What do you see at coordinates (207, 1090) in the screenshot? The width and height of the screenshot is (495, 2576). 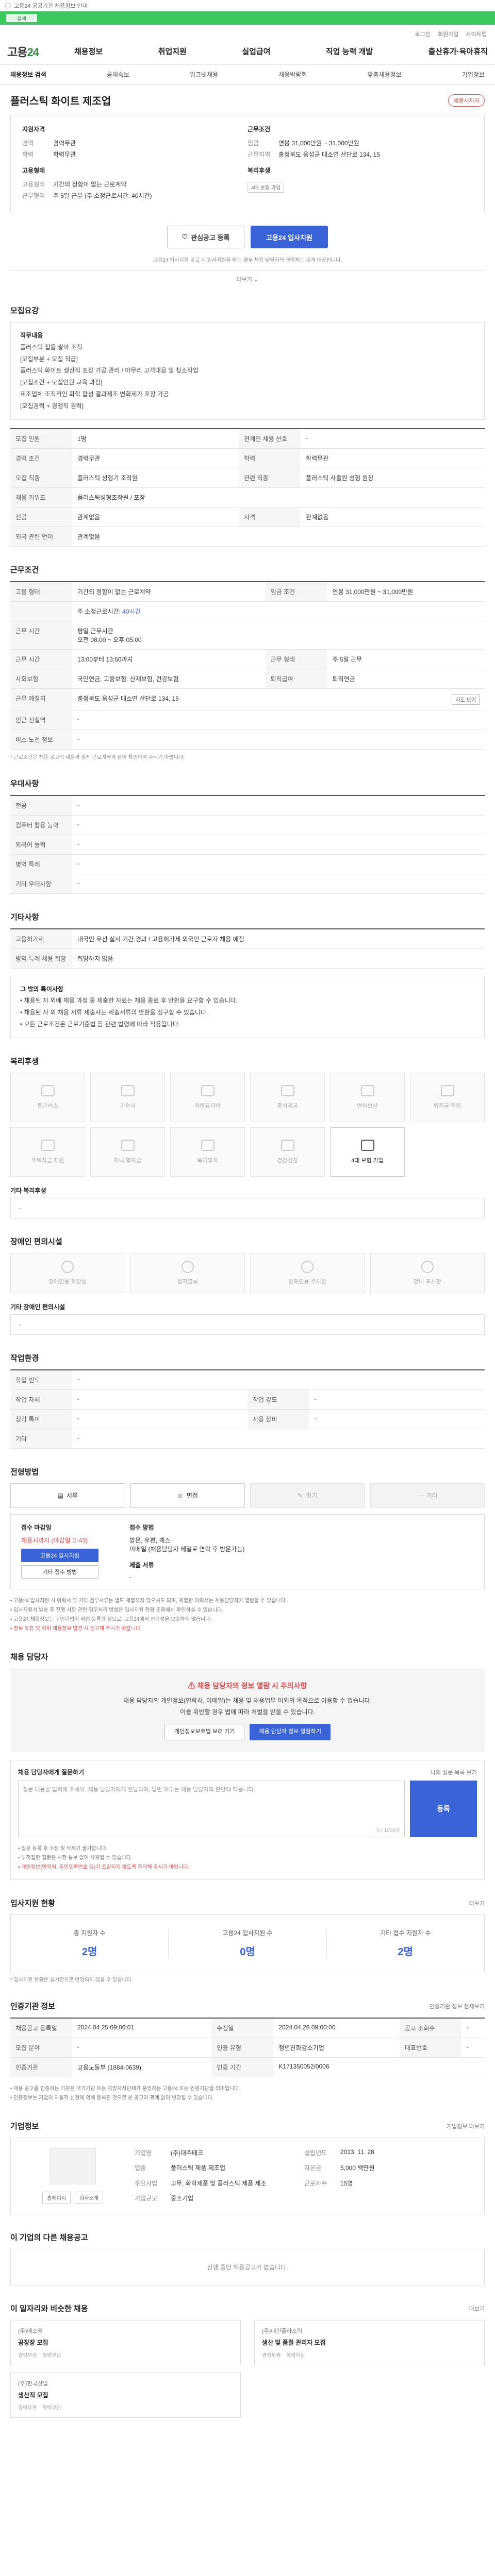 I see `car-icon` at bounding box center [207, 1090].